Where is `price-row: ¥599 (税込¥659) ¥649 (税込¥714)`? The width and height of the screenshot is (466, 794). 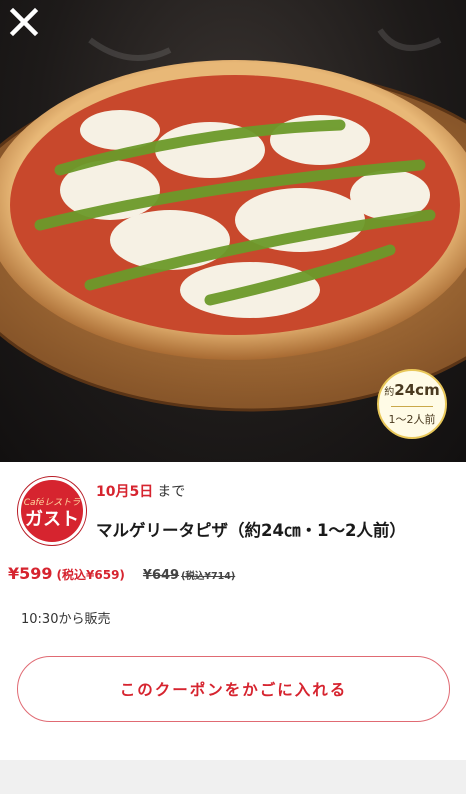 price-row: ¥599 (税込¥659) ¥649 (税込¥714) is located at coordinates (121, 573).